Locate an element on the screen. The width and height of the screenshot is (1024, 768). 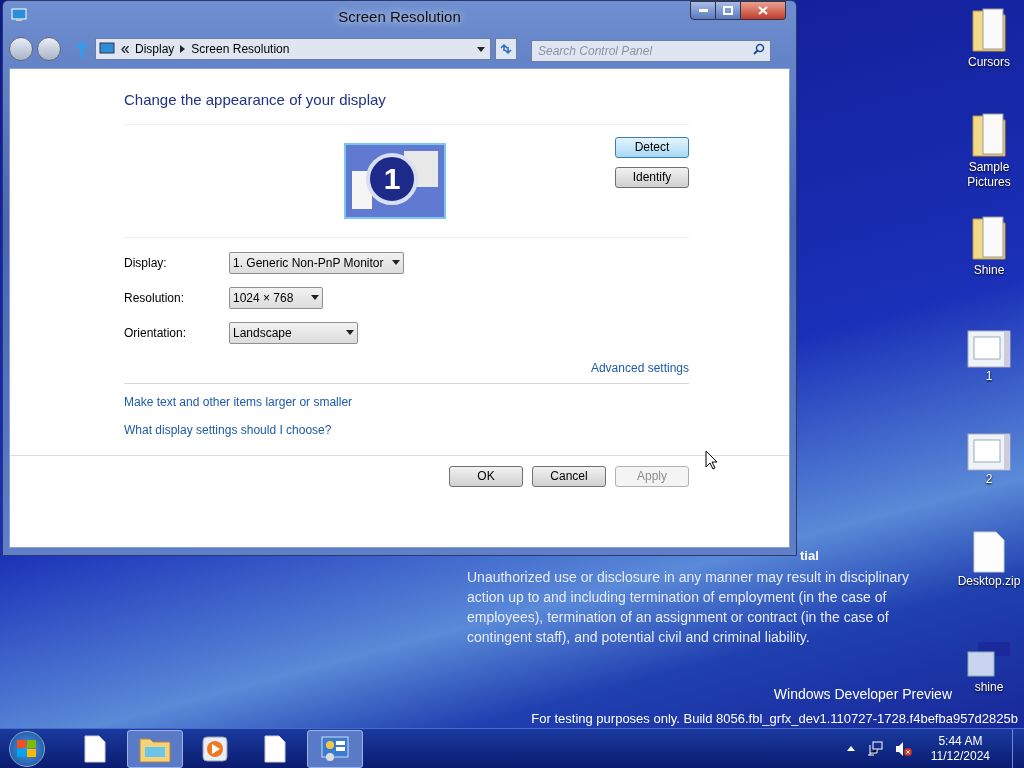
desktop-icon: Cursors is located at coordinates (989, 37).